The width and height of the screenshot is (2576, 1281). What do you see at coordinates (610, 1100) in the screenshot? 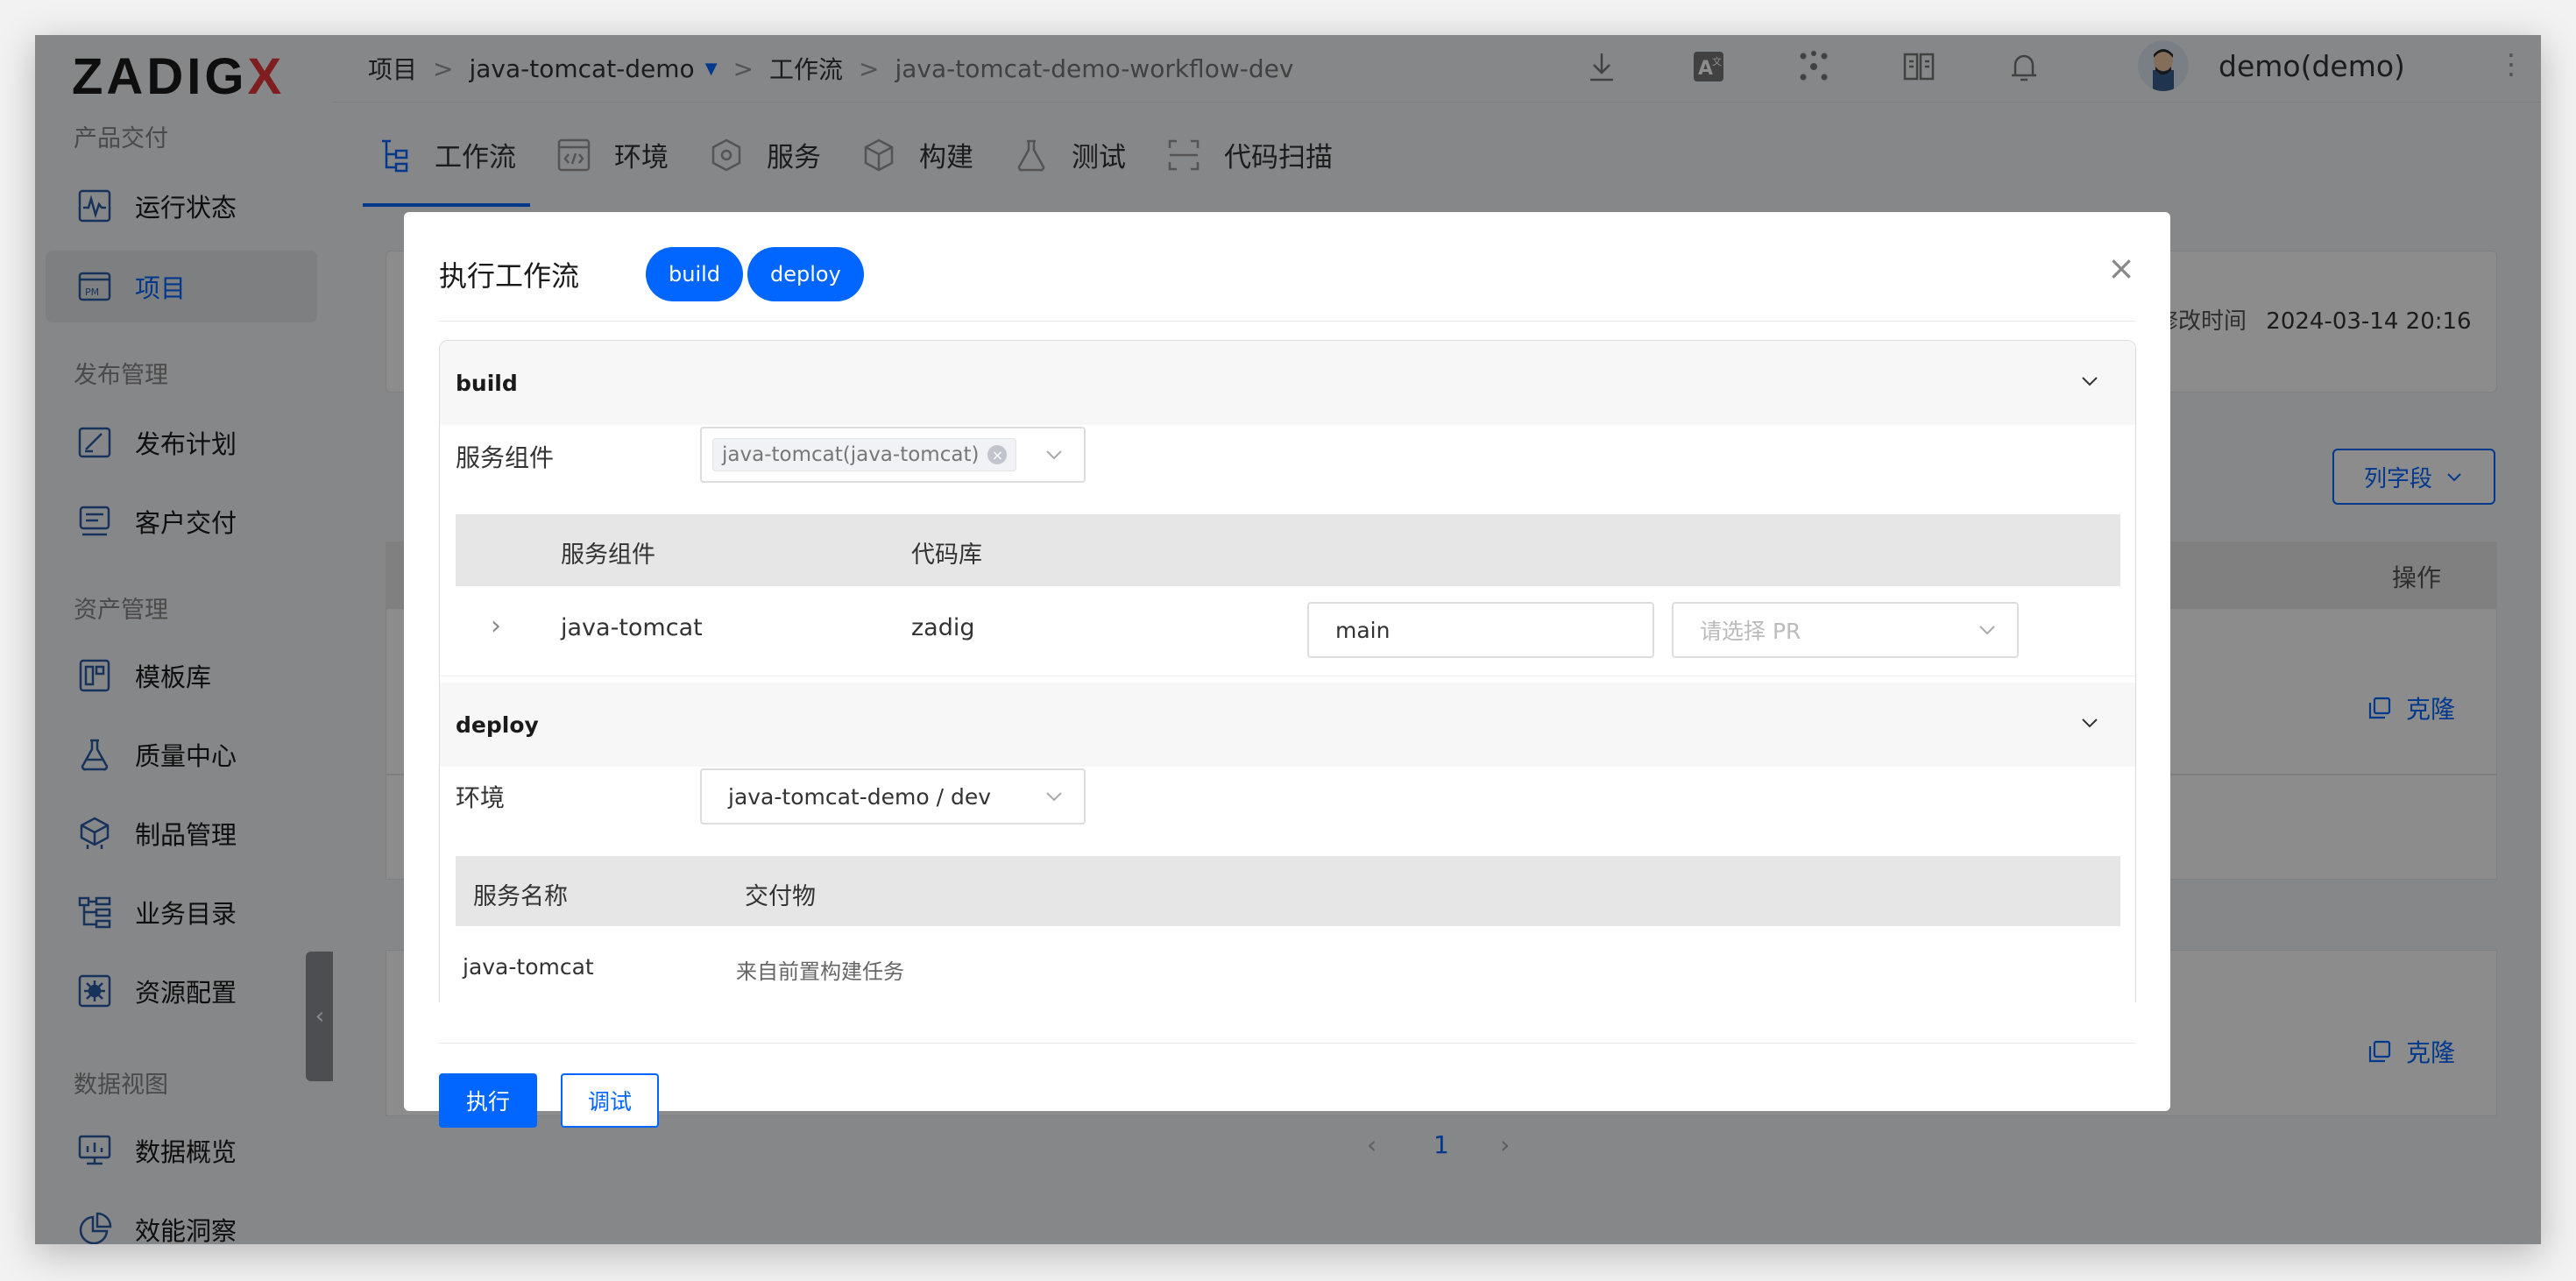
I see `debug-button: 调试` at bounding box center [610, 1100].